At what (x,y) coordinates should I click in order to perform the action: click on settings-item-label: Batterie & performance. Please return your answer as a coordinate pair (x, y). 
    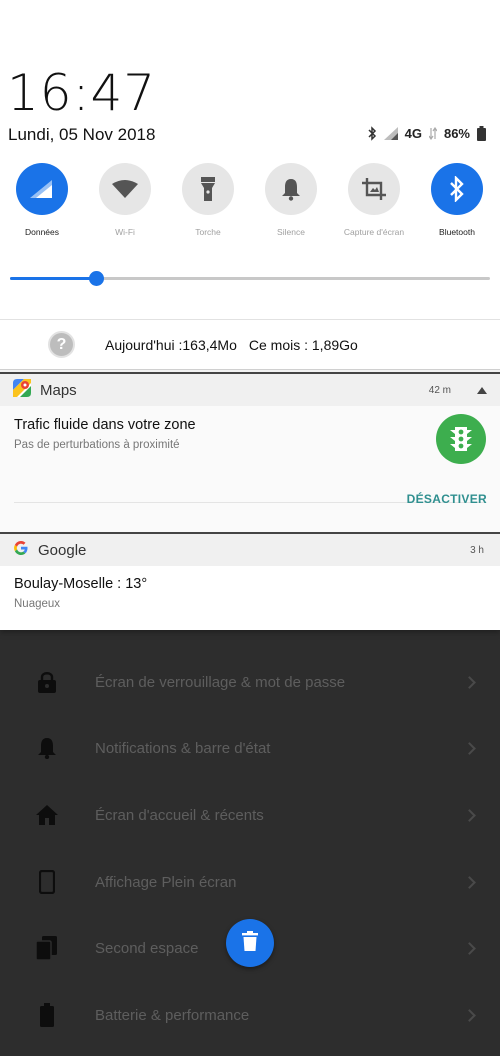
    Looking at the image, I should click on (172, 1015).